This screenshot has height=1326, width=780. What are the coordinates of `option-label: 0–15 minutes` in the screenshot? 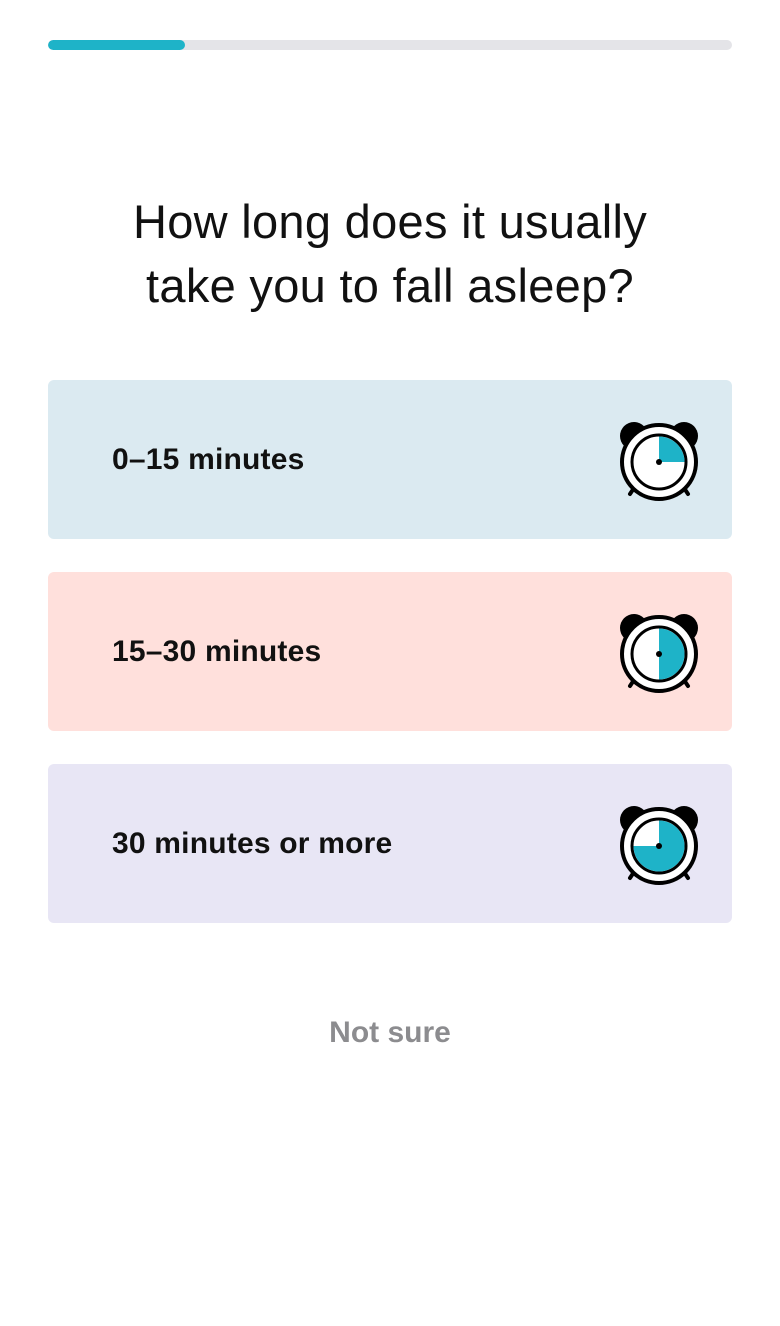 It's located at (208, 459).